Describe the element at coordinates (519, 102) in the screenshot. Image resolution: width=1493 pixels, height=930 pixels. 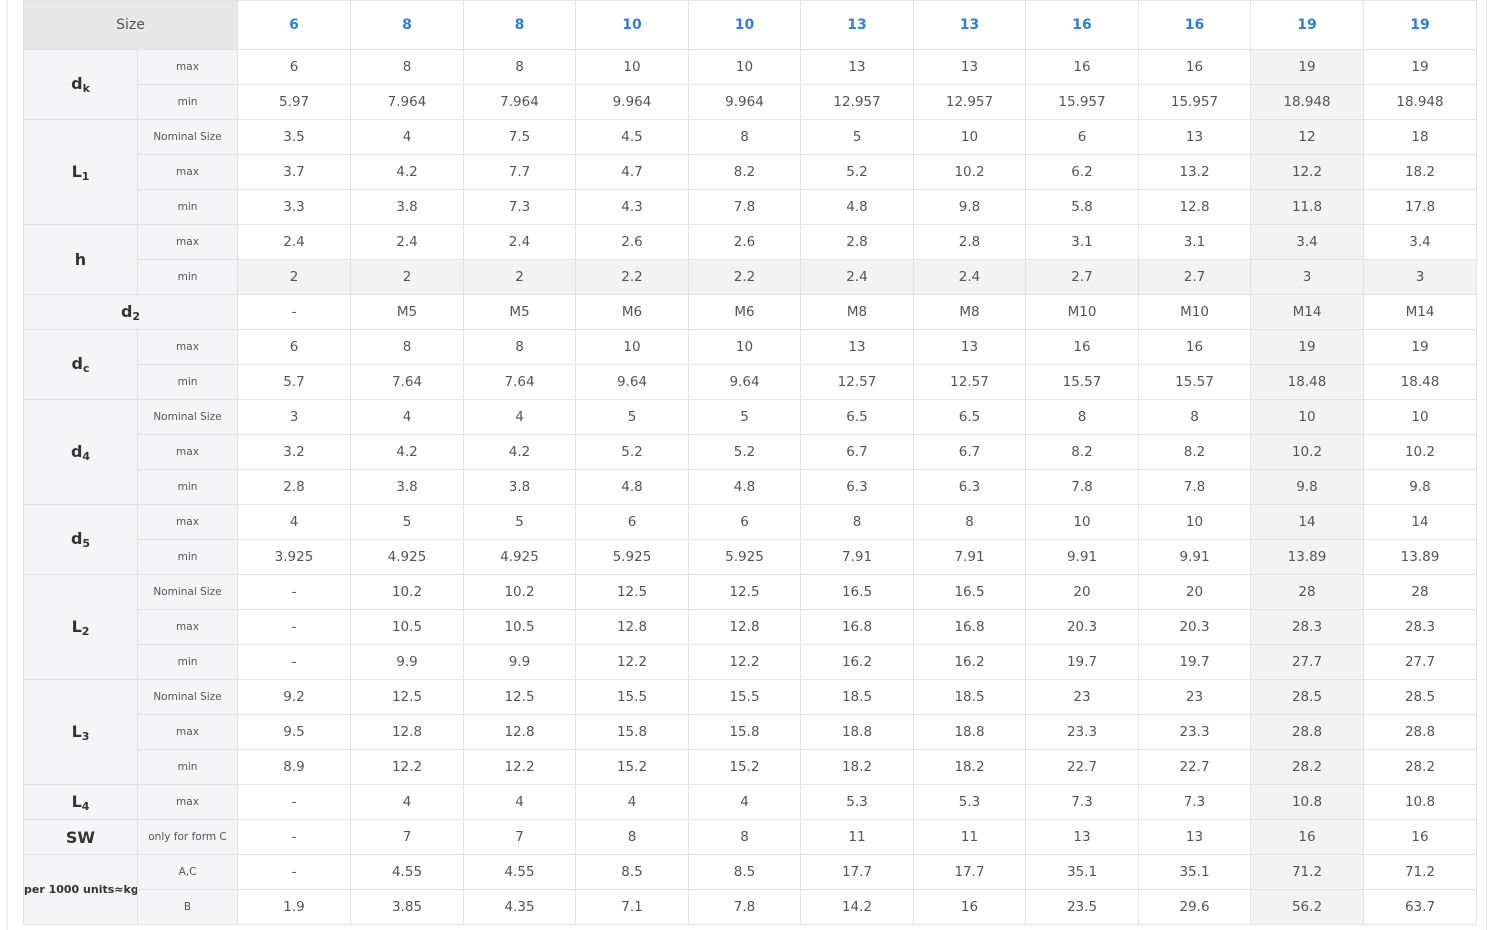
I see `value-cell: 7.964` at that location.